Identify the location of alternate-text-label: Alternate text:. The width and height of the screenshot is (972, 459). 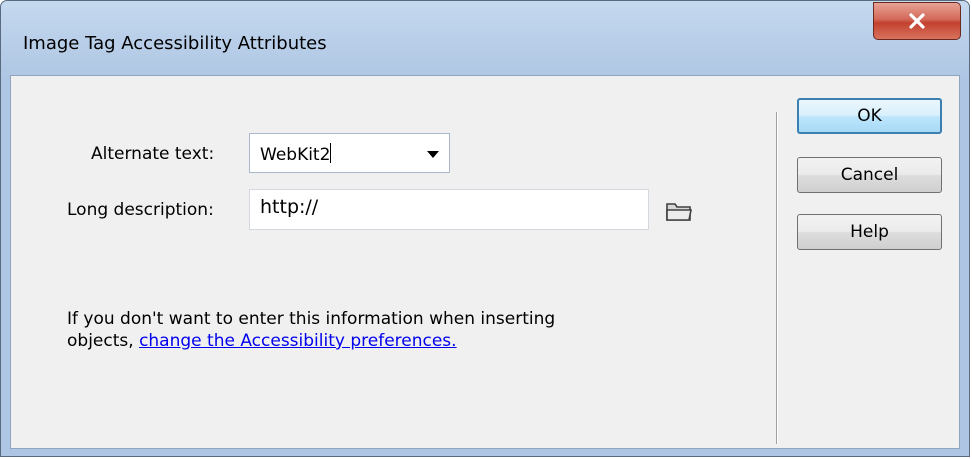
(153, 154).